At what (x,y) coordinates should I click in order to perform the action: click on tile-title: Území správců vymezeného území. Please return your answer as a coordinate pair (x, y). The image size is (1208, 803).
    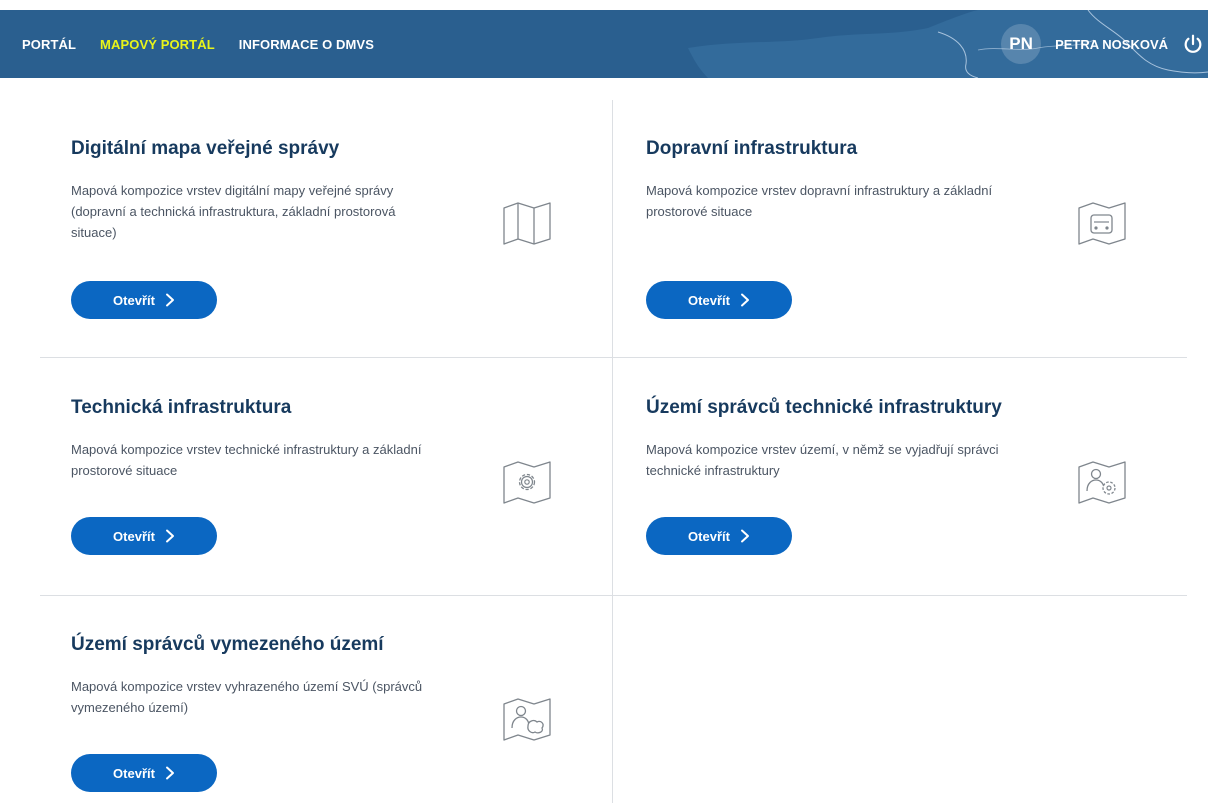
    Looking at the image, I should click on (227, 644).